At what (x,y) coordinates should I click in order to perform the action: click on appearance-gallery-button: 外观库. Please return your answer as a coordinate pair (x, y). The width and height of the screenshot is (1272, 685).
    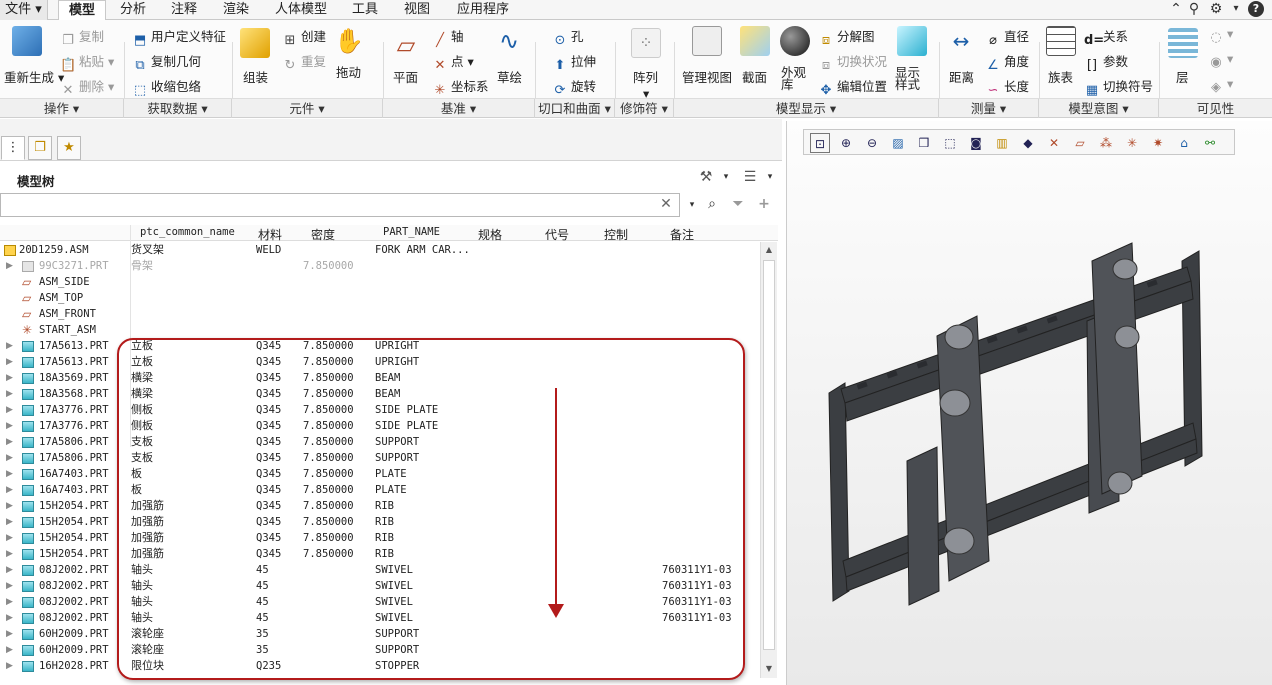
    Looking at the image, I should click on (794, 78).